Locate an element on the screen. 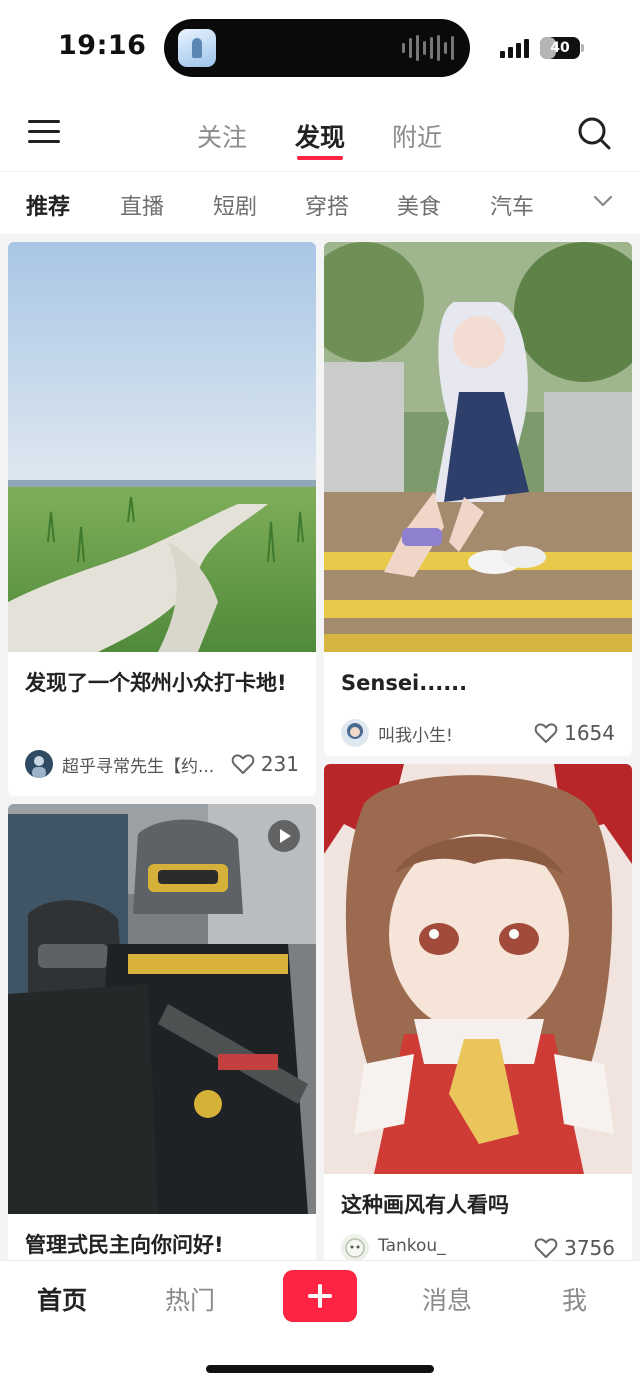 The height and width of the screenshot is (1387, 640). cosplay-photo is located at coordinates (478, 447).